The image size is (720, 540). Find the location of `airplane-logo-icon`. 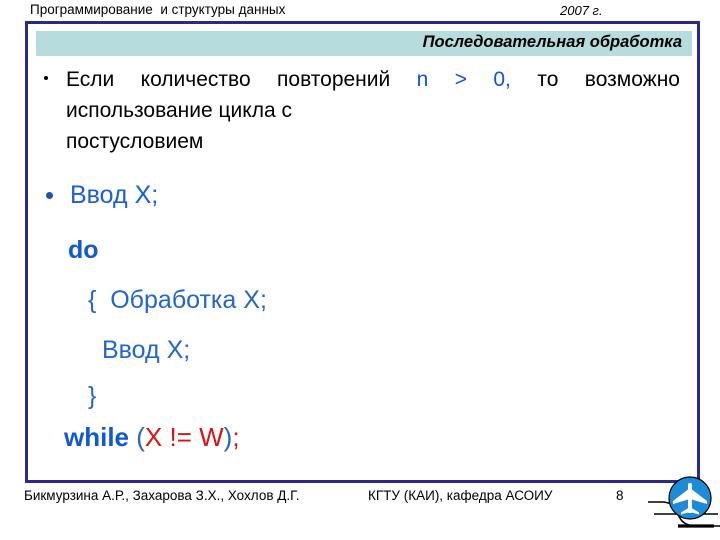

airplane-logo-icon is located at coordinates (684, 503).